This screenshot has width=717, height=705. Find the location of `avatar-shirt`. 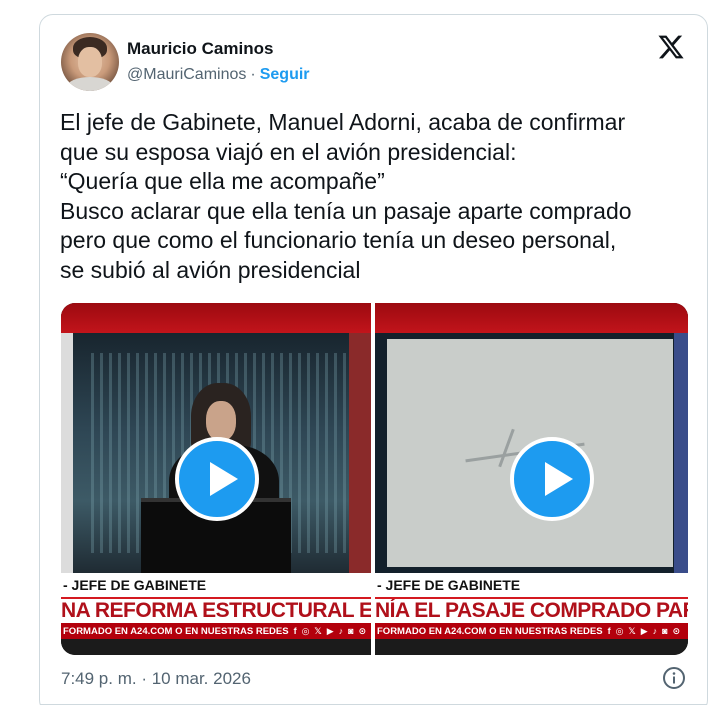

avatar-shirt is located at coordinates (90, 84).